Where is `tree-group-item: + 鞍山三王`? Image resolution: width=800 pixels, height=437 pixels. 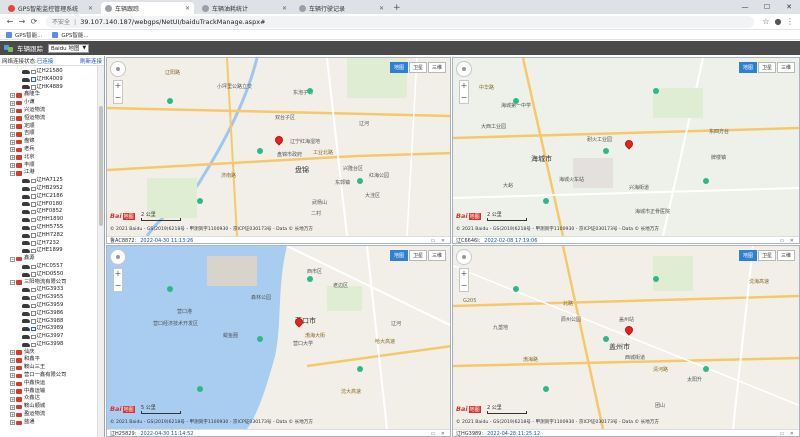 tree-group-item: + 鞍山三王 is located at coordinates (48, 368).